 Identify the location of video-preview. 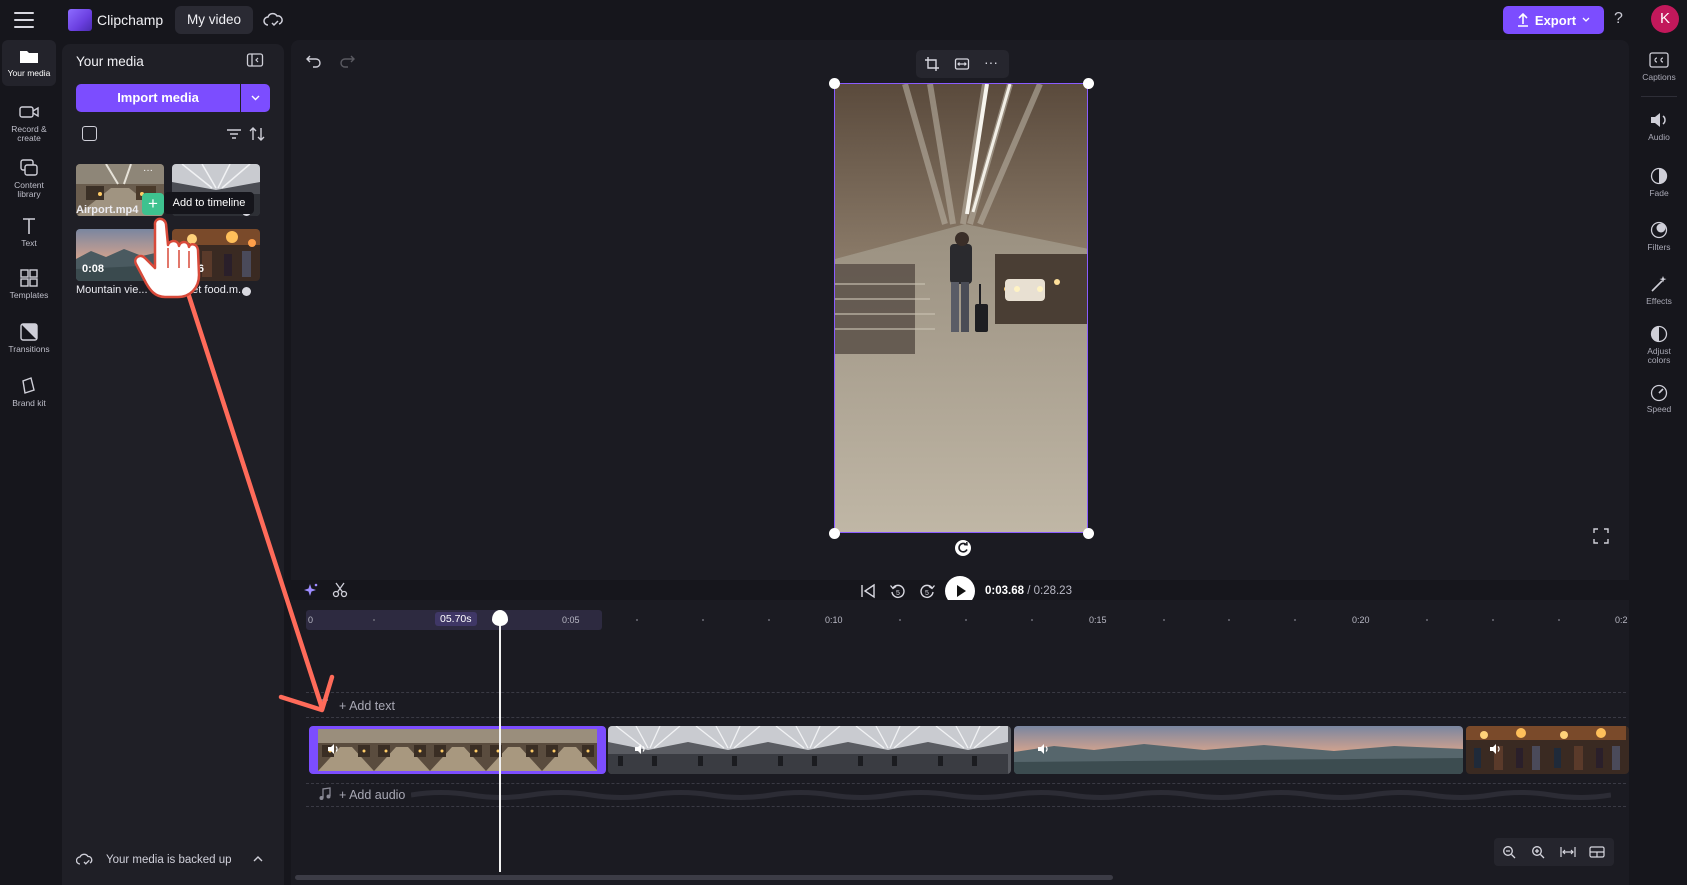
(961, 308).